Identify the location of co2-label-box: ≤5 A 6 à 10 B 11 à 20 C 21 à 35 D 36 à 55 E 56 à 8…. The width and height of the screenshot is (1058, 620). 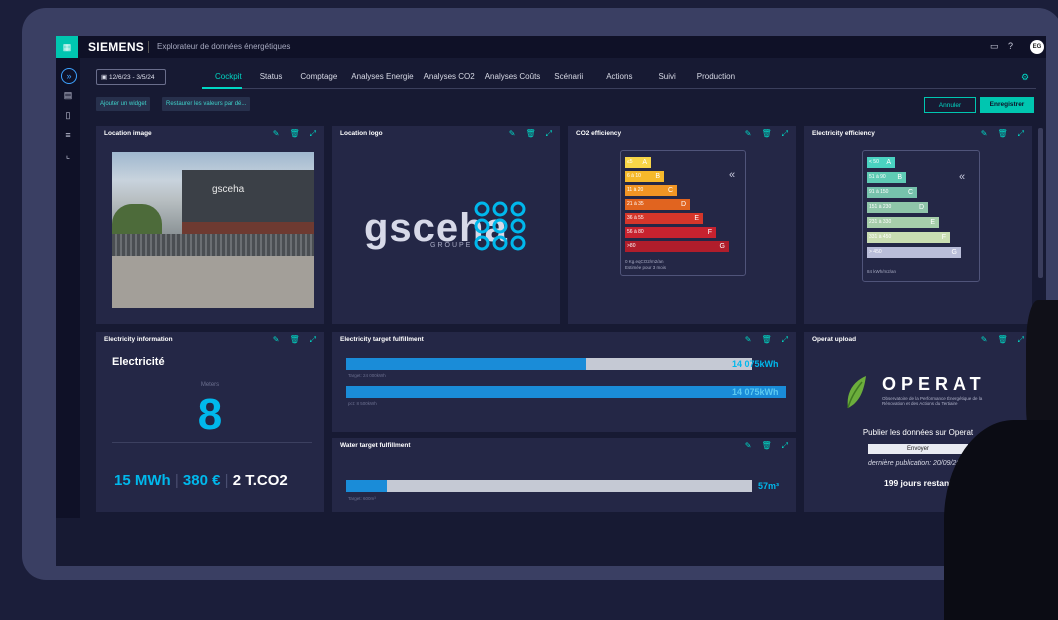
(683, 213).